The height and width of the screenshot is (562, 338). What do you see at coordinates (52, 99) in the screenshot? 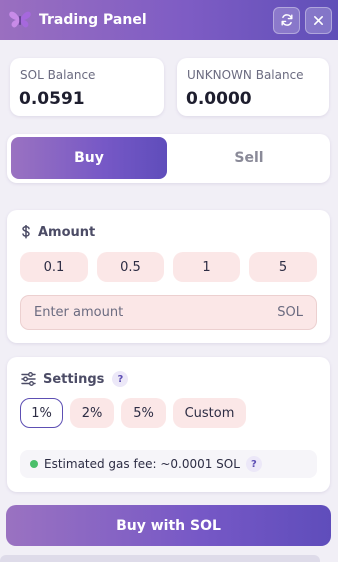
I see `sol-balance-value: 0.0591` at bounding box center [52, 99].